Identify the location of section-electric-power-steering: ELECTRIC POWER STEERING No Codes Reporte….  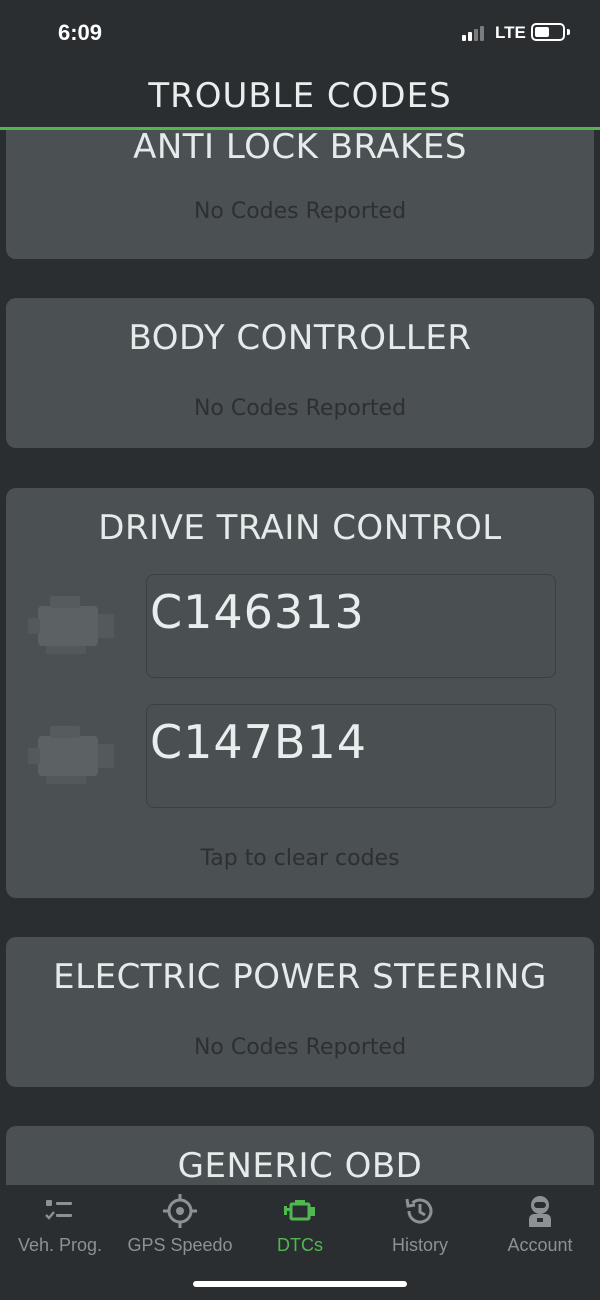
(300, 1012).